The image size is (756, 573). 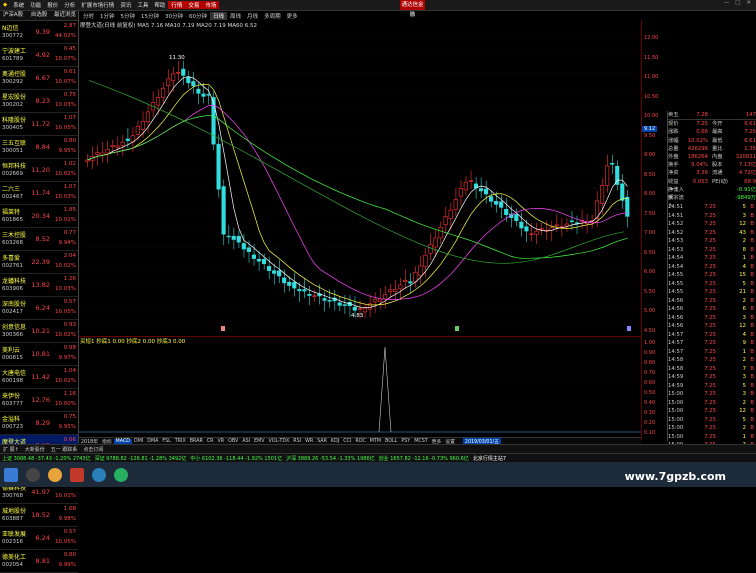 What do you see at coordinates (39, 400) in the screenshot?
I see `list-item: 来伊份 603777 12.76 1.16 10.00%` at bounding box center [39, 400].